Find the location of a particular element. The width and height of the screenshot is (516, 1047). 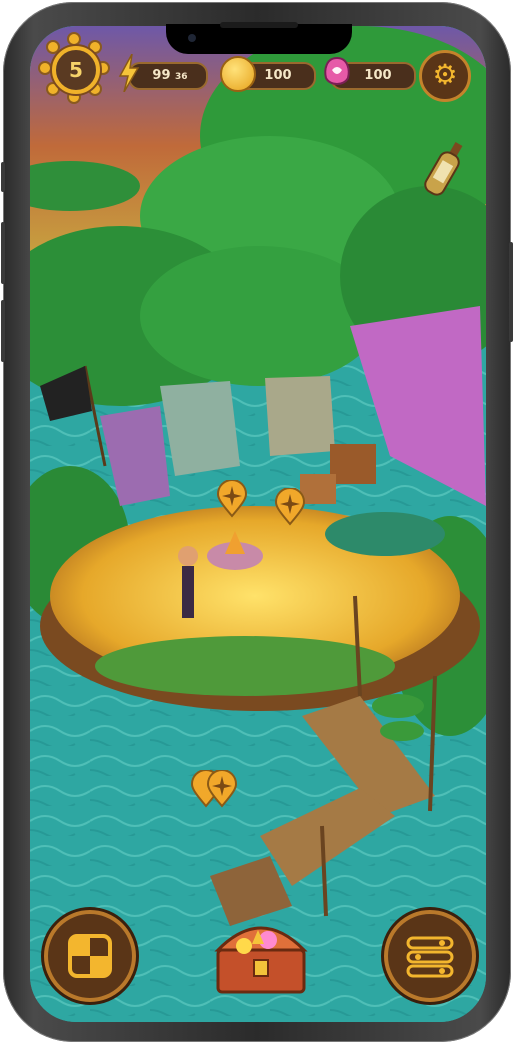

mute-switch is located at coordinates (3, 177).